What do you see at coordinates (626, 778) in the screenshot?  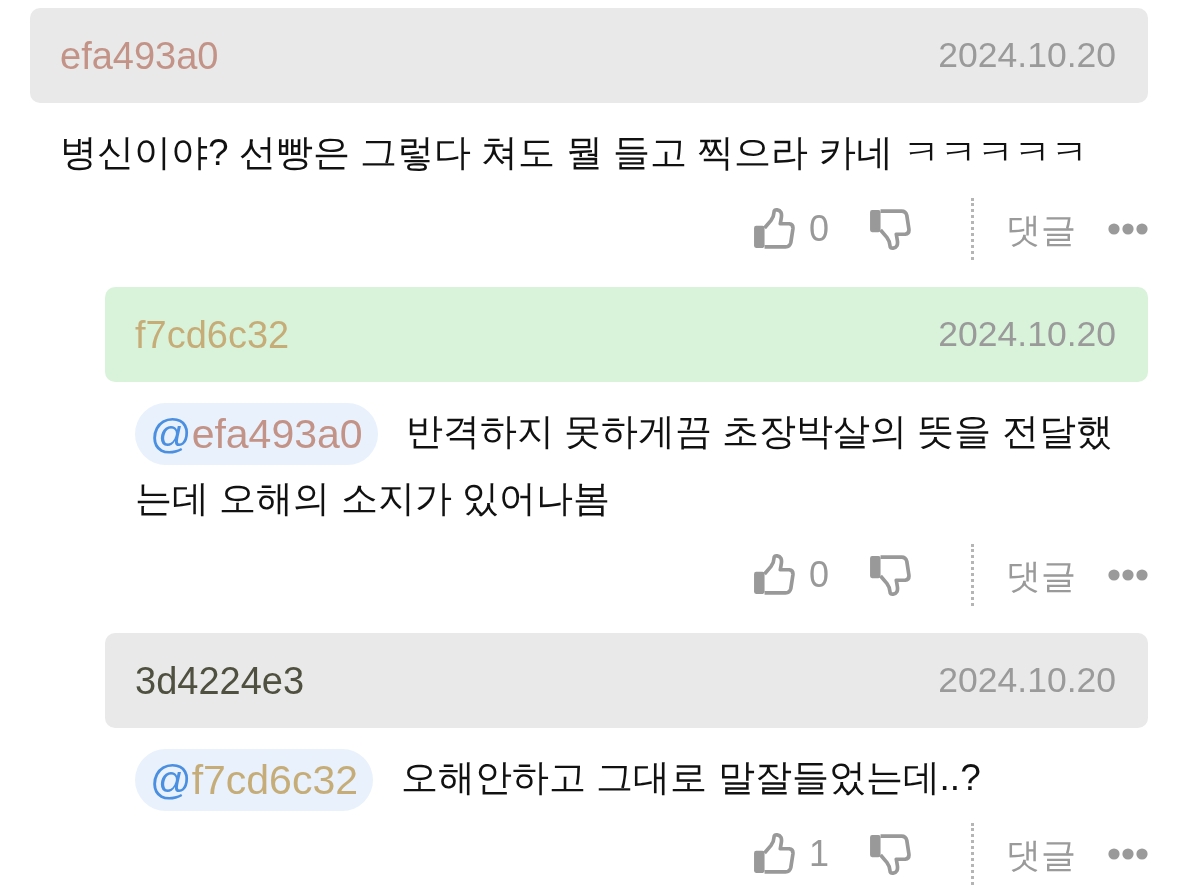 I see `comment-text: @f7cd6c32 오해안하고 그대로 말잘들었는데..?` at bounding box center [626, 778].